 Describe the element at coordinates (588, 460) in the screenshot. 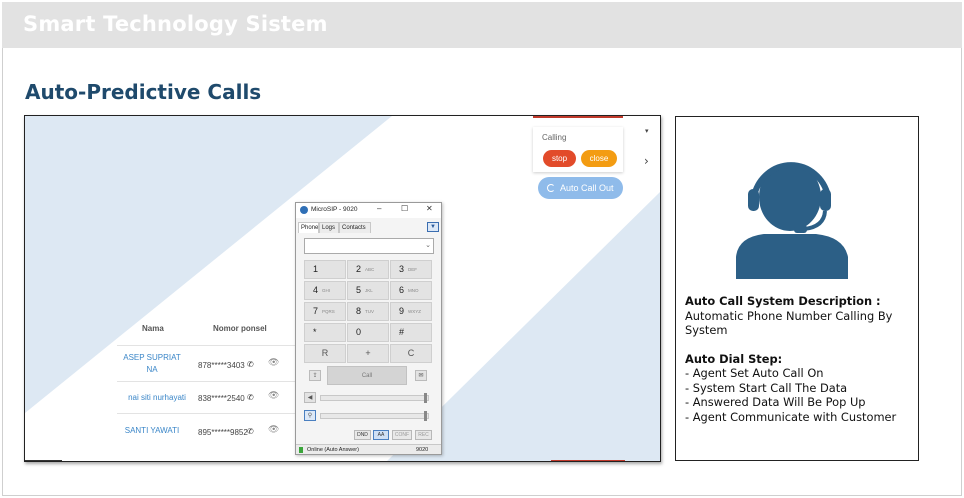

I see `bottom-line-right` at that location.